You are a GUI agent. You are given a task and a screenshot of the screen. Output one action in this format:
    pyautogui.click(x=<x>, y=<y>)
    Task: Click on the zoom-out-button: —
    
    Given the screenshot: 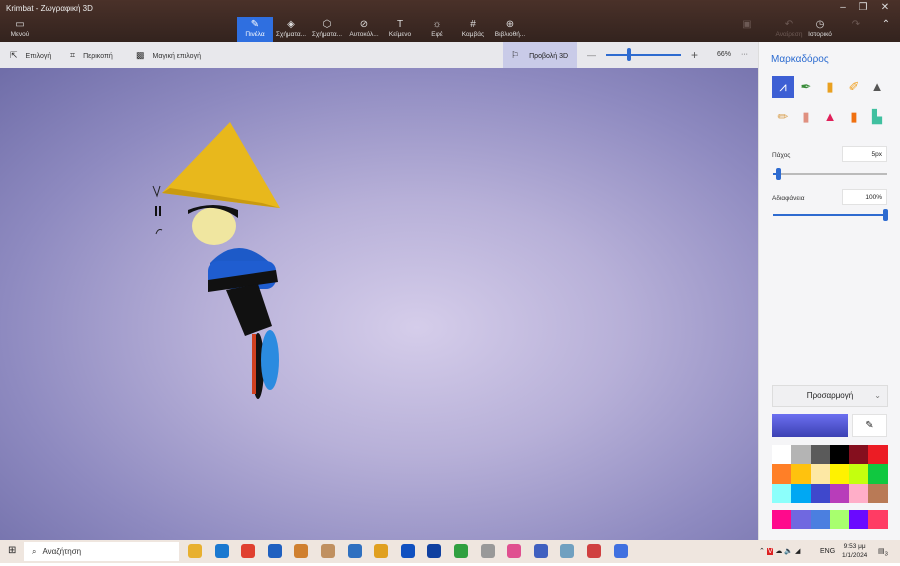 What is the action you would take?
    pyautogui.click(x=591, y=55)
    